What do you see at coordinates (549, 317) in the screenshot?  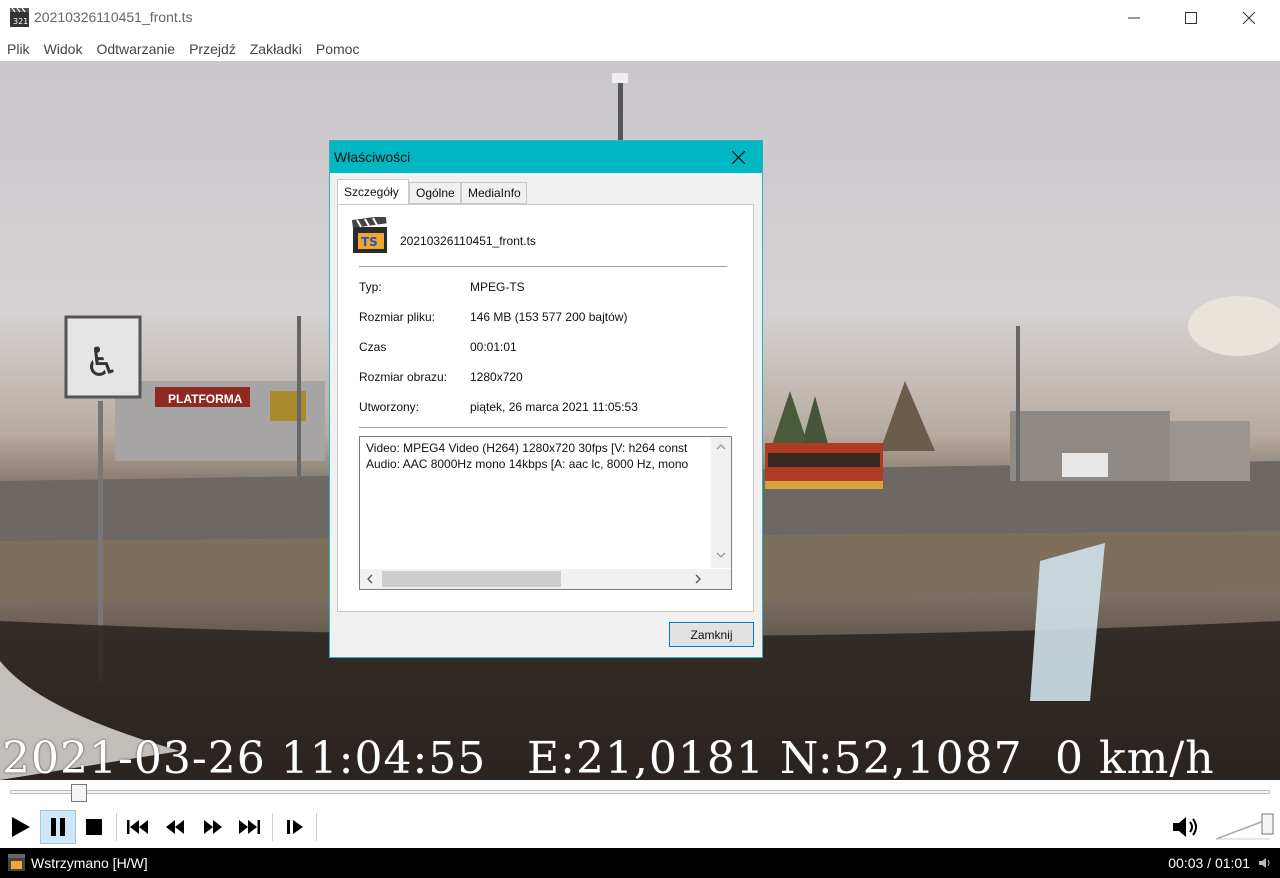 I see `prop-value-size: 146 MB (153 577 200 bajtów)` at bounding box center [549, 317].